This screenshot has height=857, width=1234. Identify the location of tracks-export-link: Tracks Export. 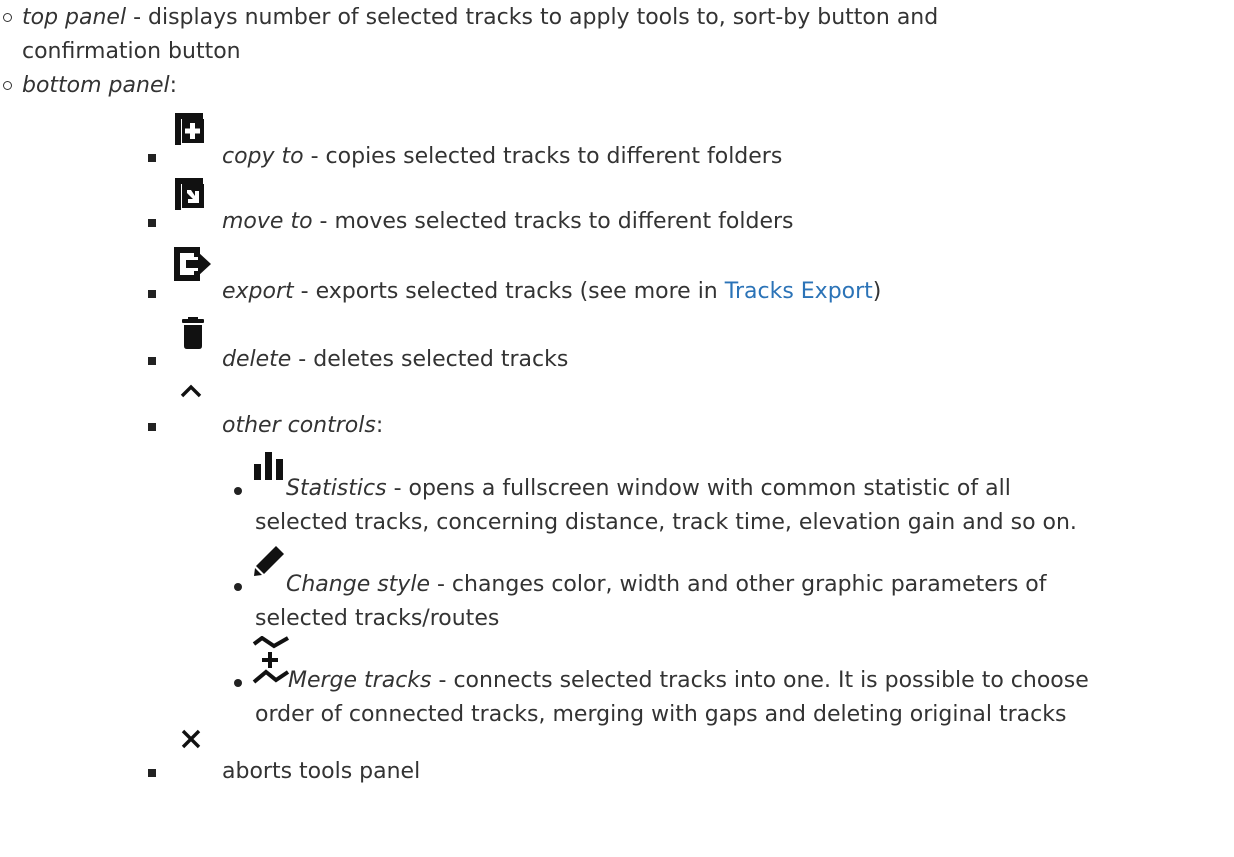
(799, 291).